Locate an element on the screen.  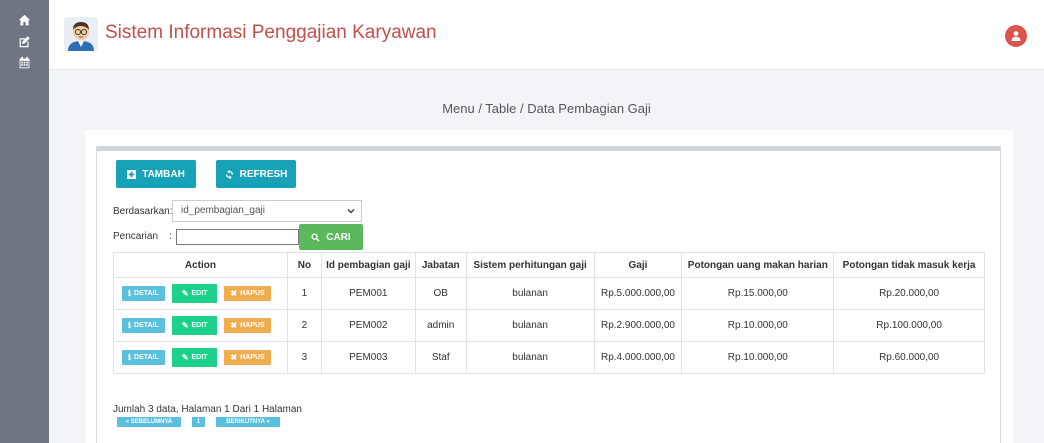
cari-button: CARI is located at coordinates (331, 237).